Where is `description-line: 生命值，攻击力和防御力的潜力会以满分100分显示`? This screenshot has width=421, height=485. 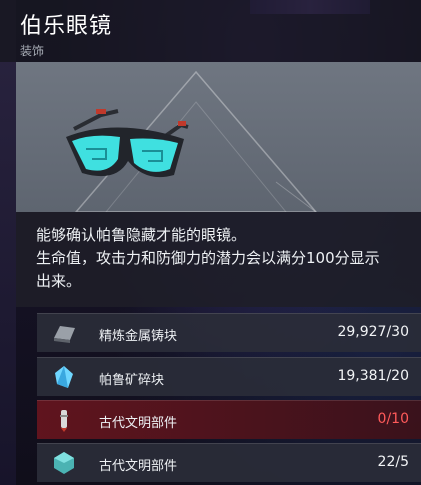 description-line: 生命值，攻击力和防御力的潜力会以满分100分显示 is located at coordinates (208, 258).